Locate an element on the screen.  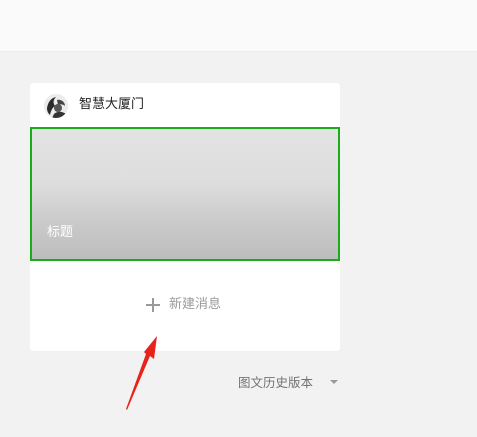
avatar-image-icon is located at coordinates (56, 106).